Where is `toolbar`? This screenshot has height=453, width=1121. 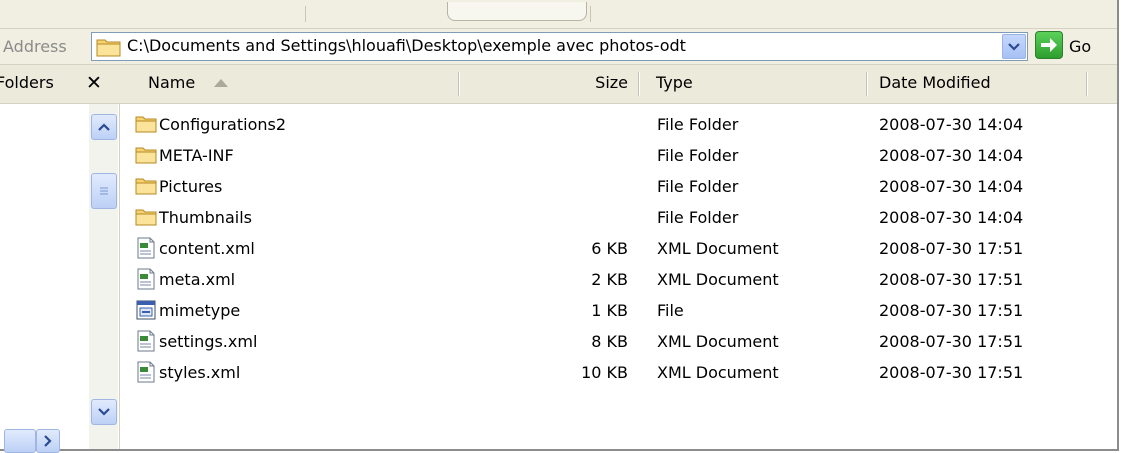 toolbar is located at coordinates (558, 14).